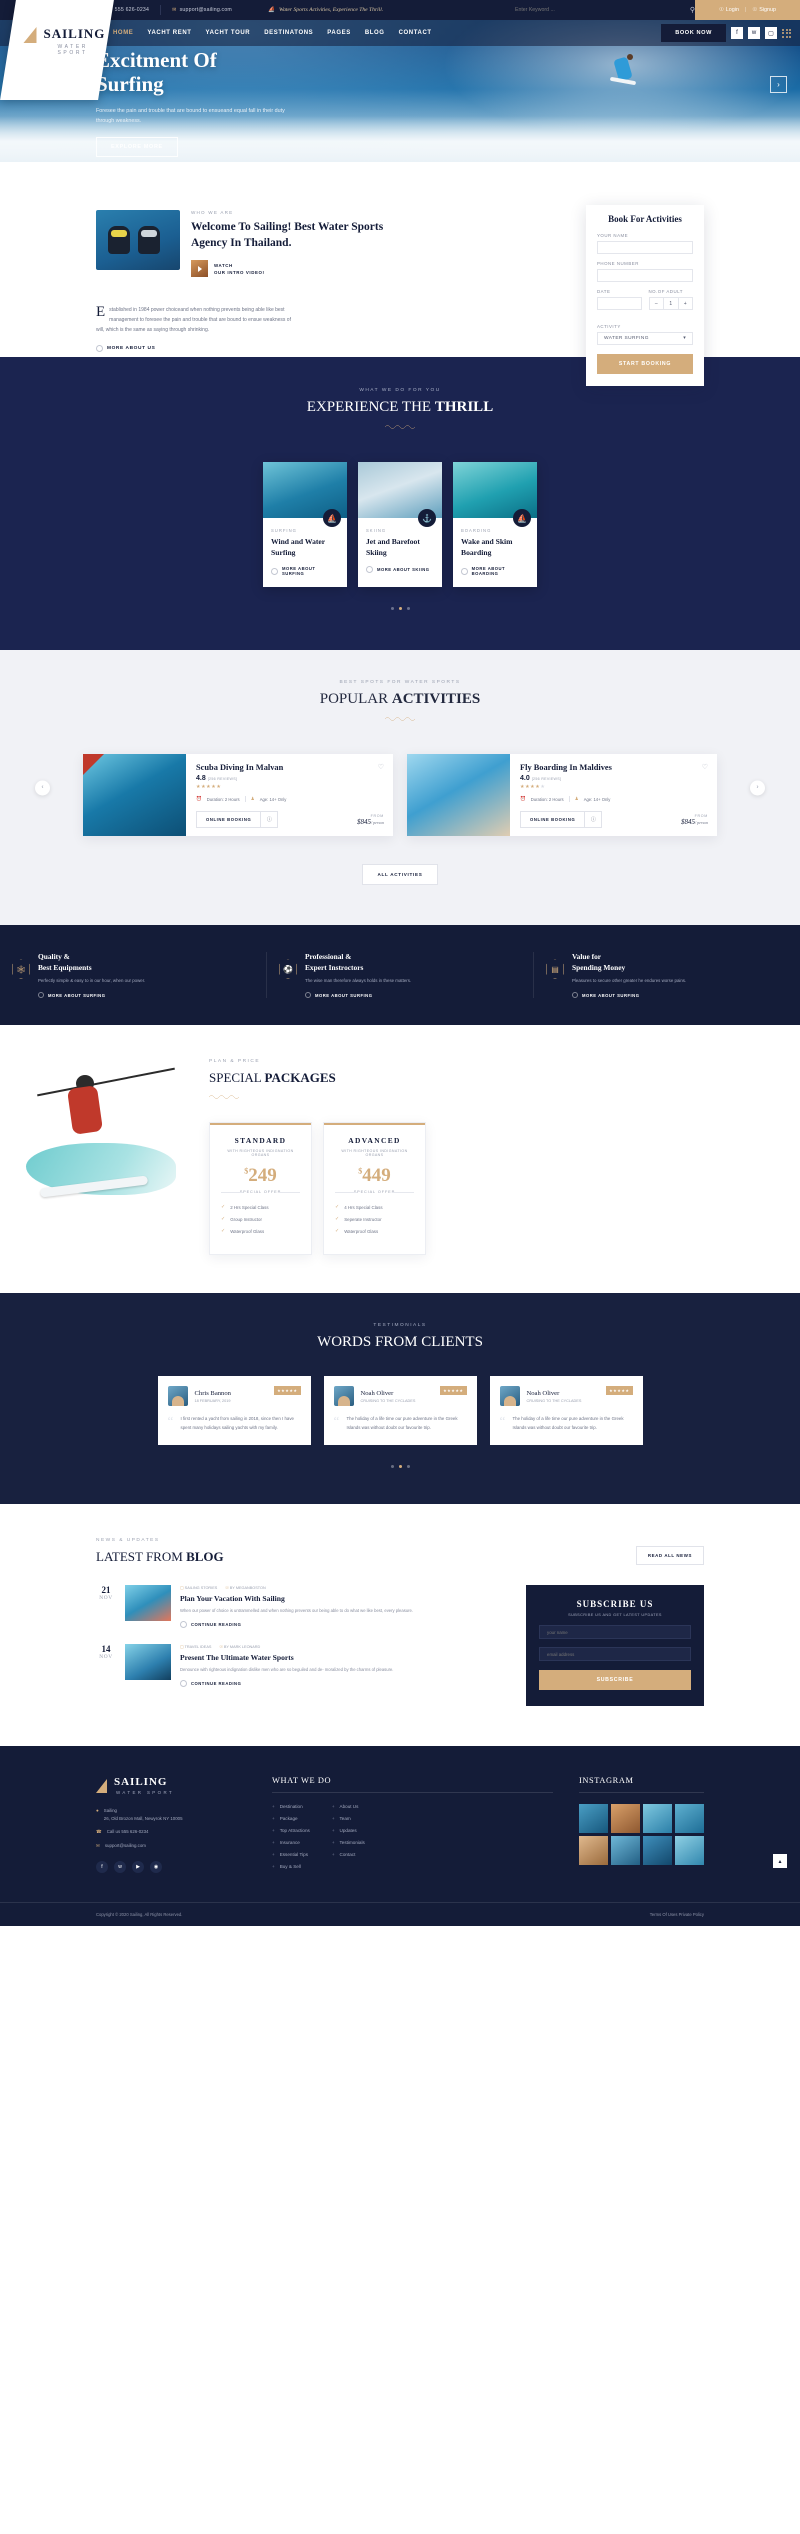 The height and width of the screenshot is (2534, 800). Describe the element at coordinates (348, 1818) in the screenshot. I see `footer-link: + Team` at that location.